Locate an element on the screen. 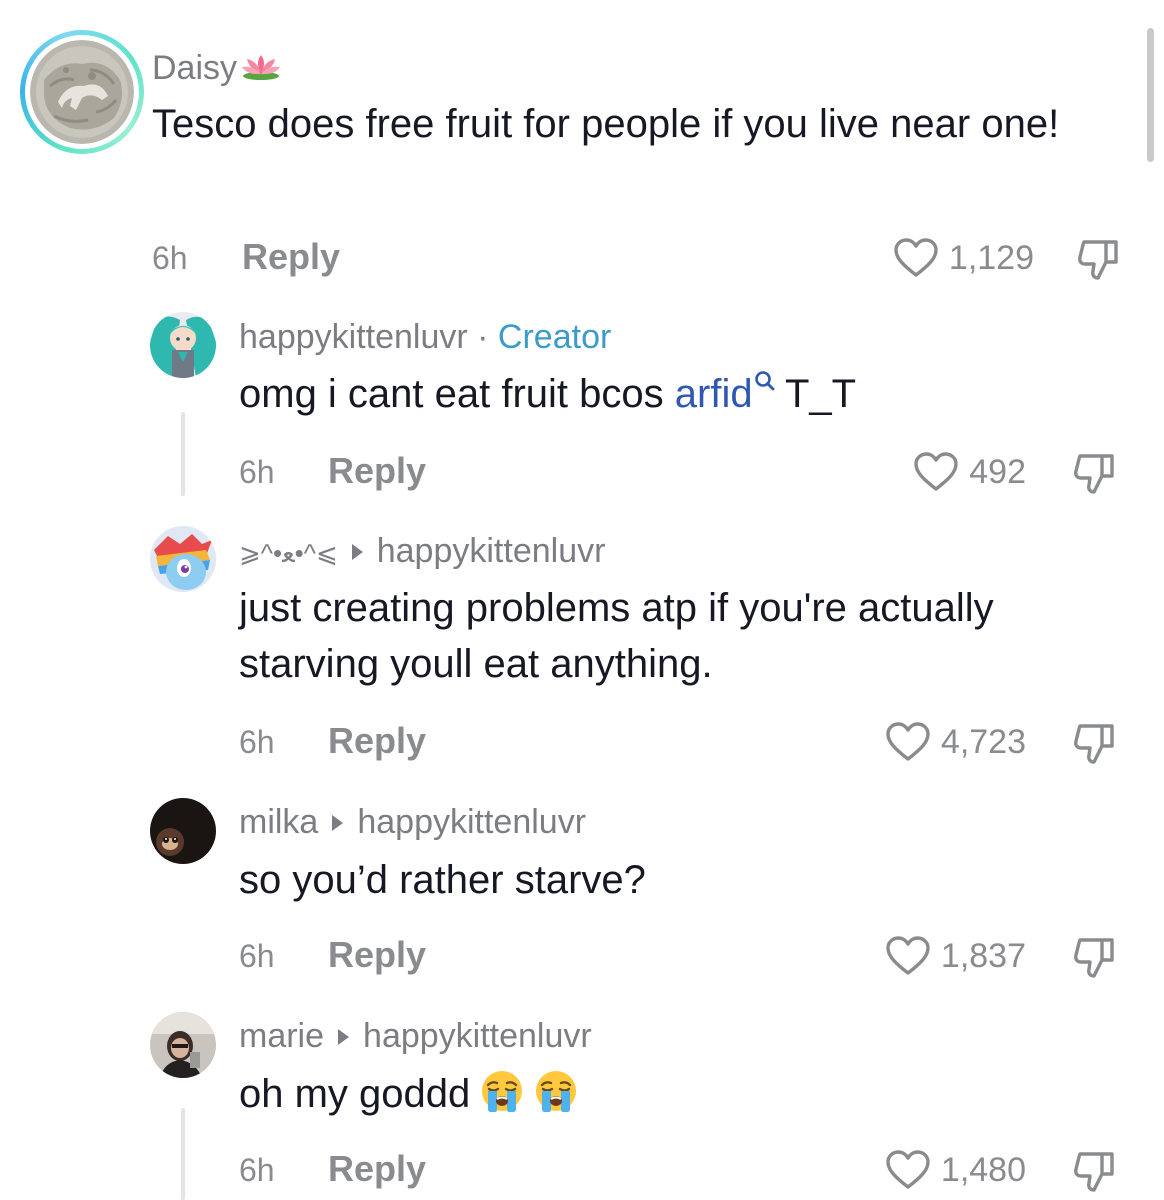 The image size is (1164, 1200). like-count: 492 is located at coordinates (997, 472).